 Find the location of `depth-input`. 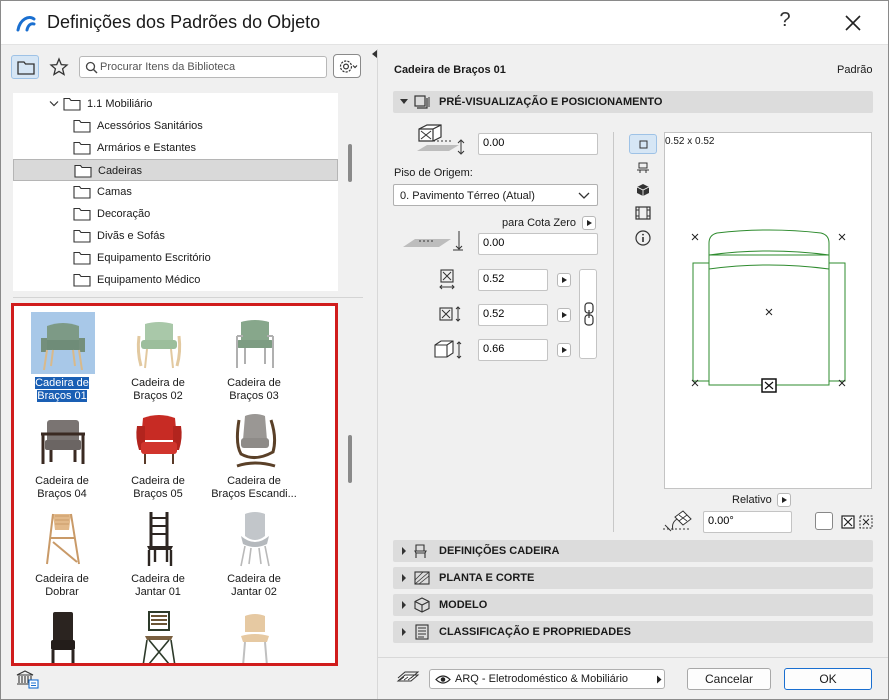

depth-input is located at coordinates (514, 314).